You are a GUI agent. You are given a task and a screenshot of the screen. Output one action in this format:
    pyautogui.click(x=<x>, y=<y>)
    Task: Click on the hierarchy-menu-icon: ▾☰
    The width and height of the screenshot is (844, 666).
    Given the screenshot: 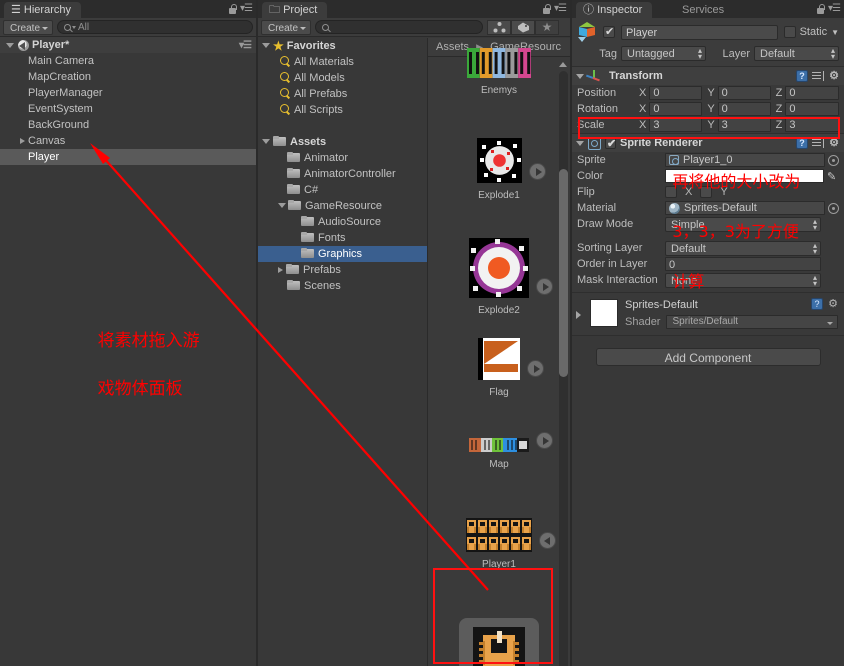 What is the action you would take?
    pyautogui.click(x=246, y=8)
    